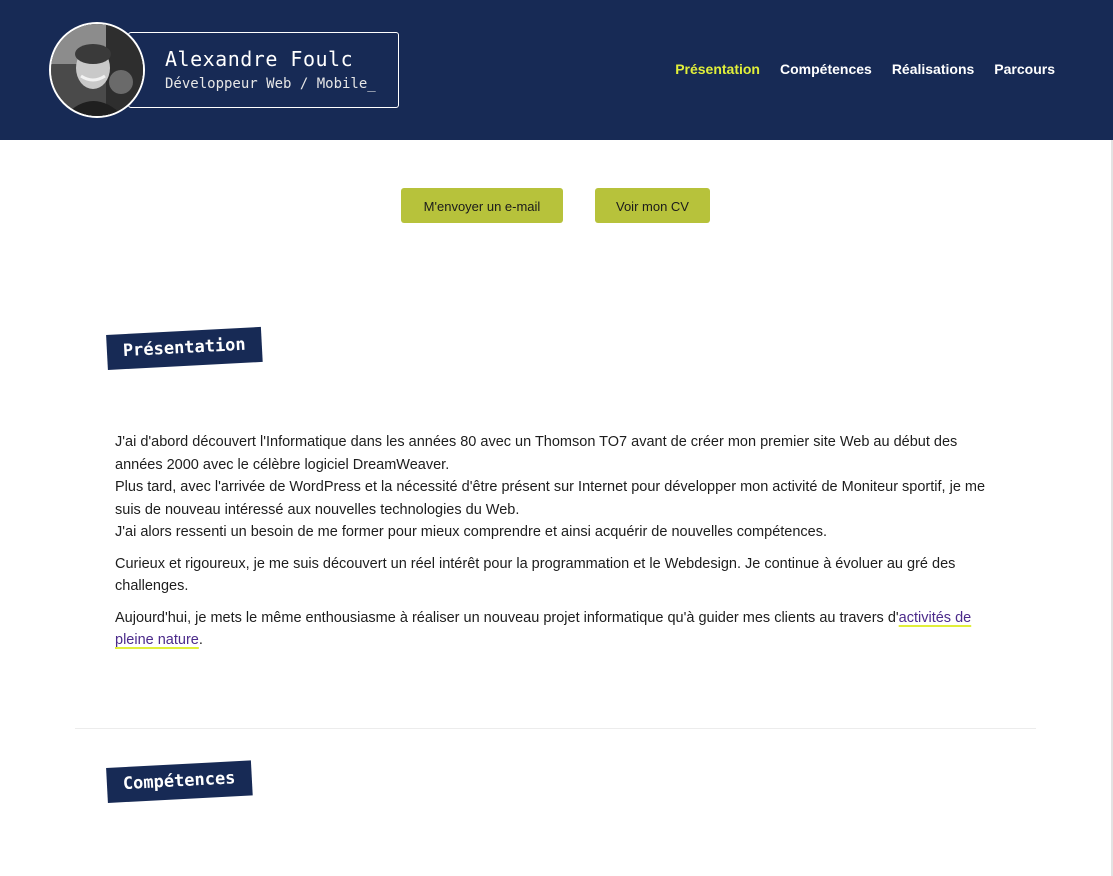  Describe the element at coordinates (200, 640) in the screenshot. I see `paragraph-text-end: .` at that location.